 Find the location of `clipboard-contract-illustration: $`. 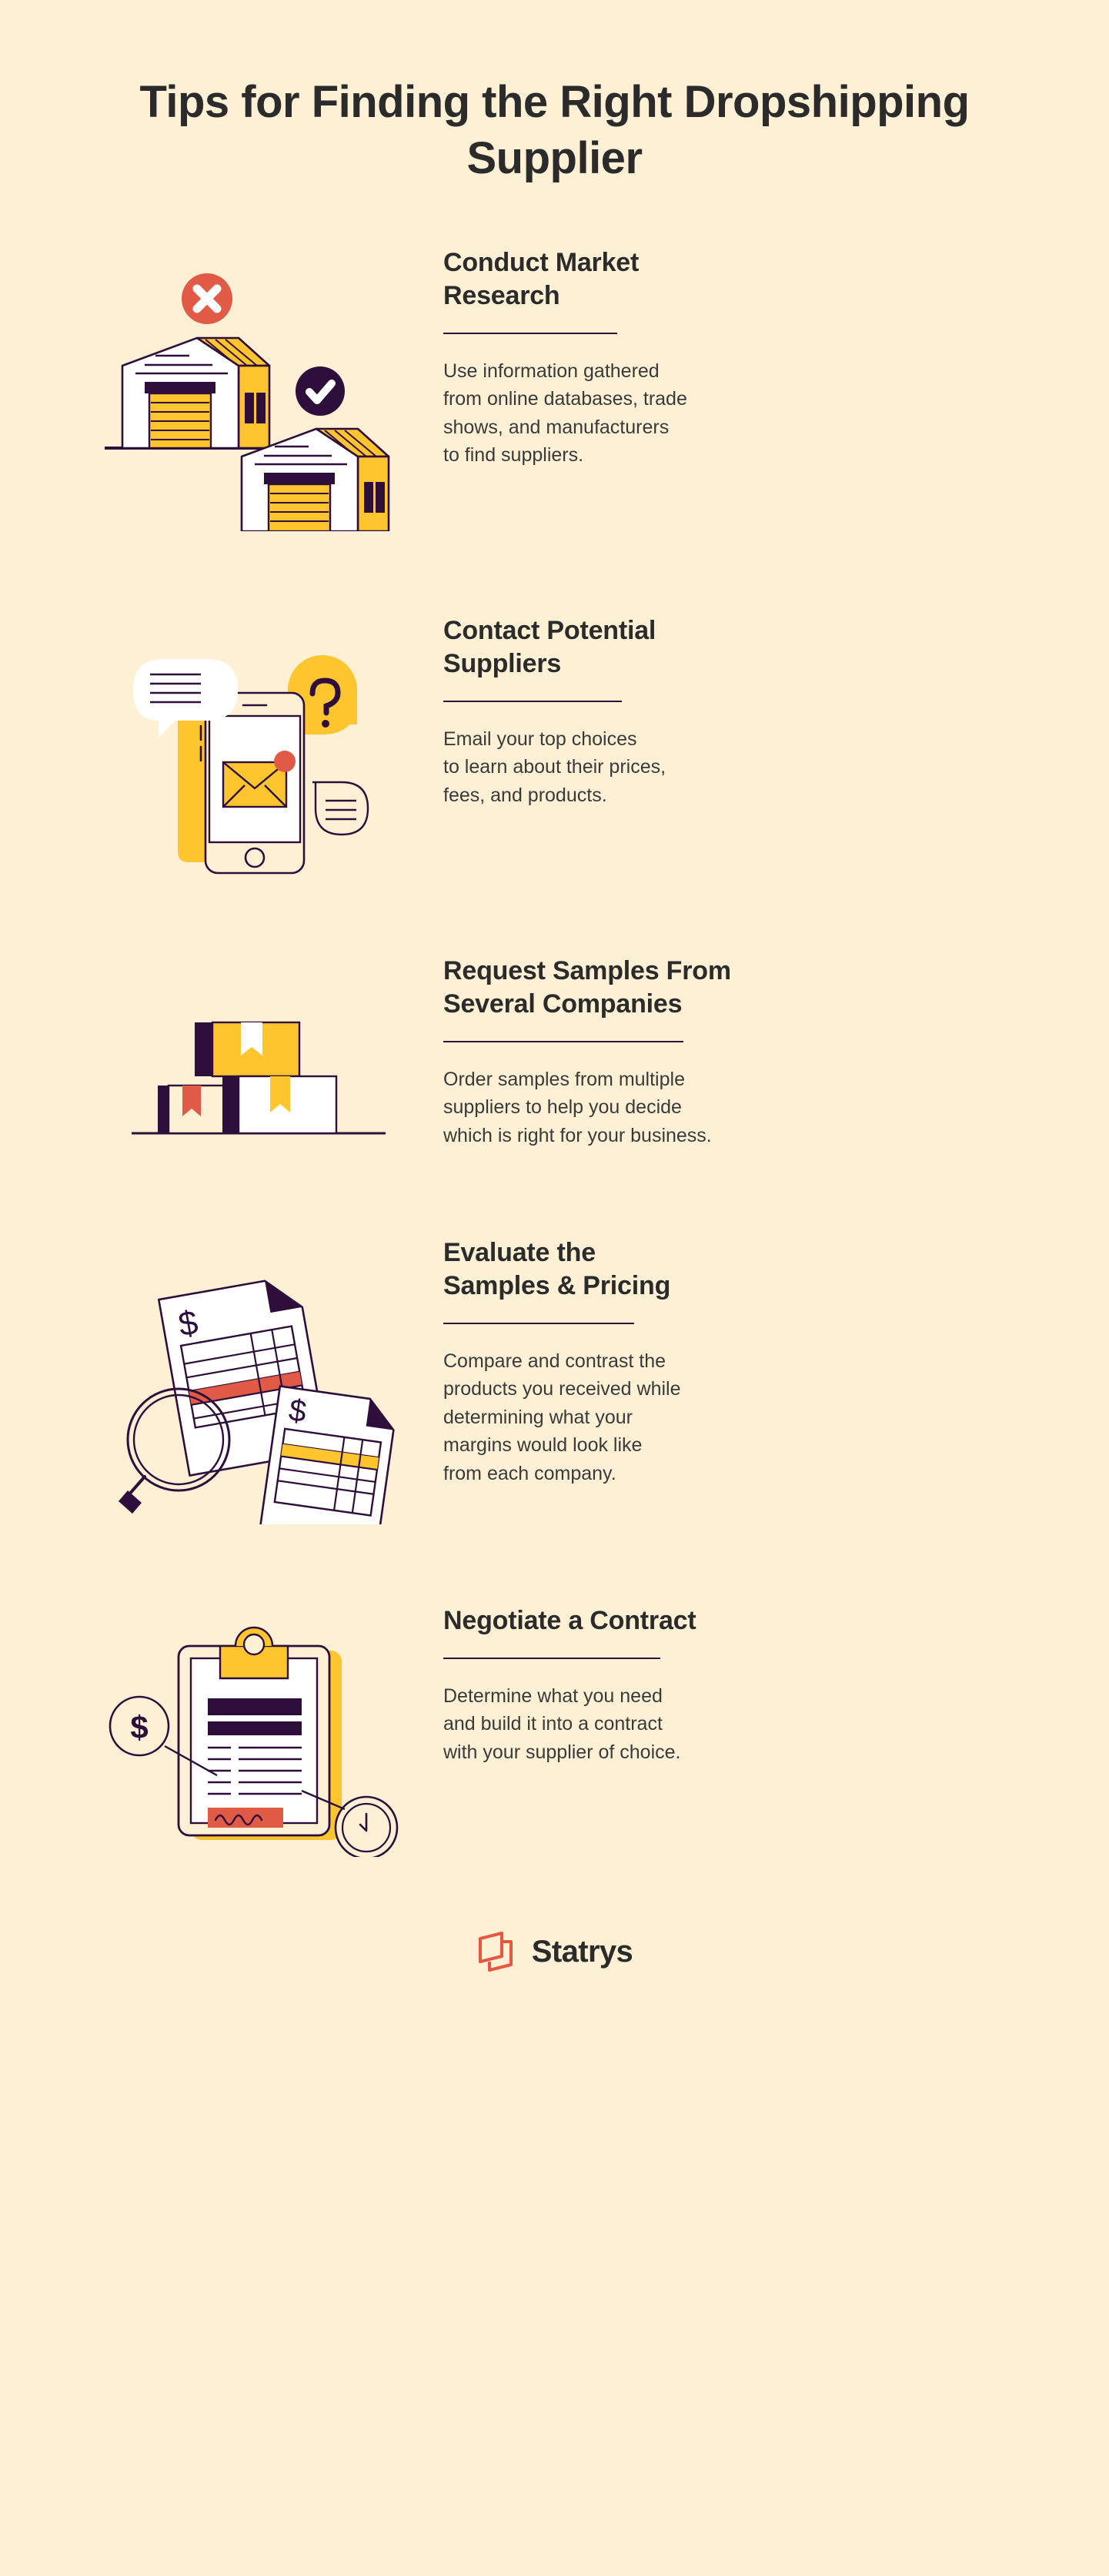

clipboard-contract-illustration: $ is located at coordinates (254, 1743).